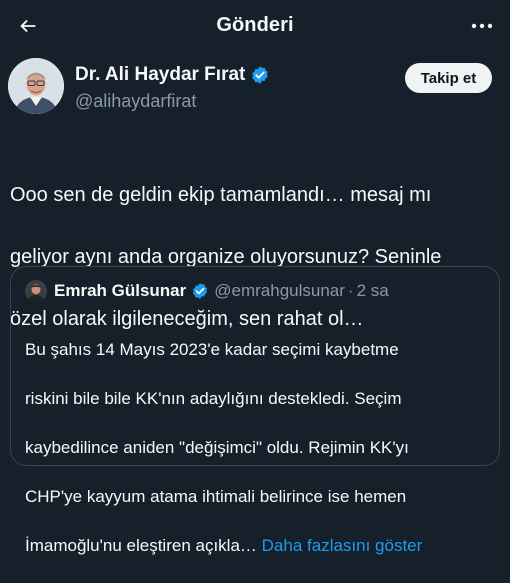  I want to click on author-name: Dr. Ali Haydar Fırat, so click(172, 75).